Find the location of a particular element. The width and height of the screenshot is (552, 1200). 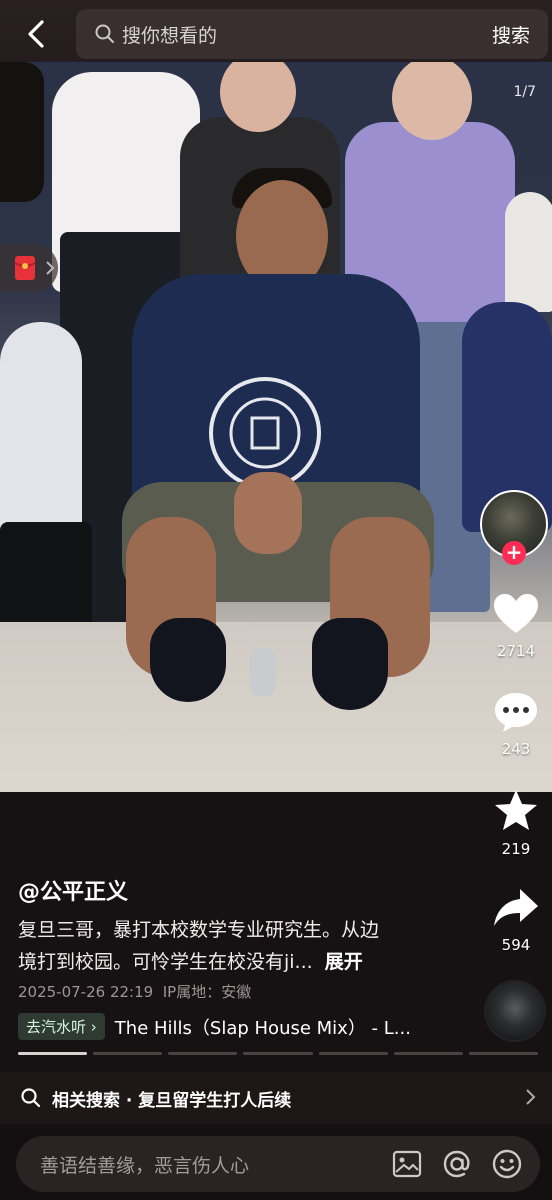

figure-right-white is located at coordinates (528, 252).